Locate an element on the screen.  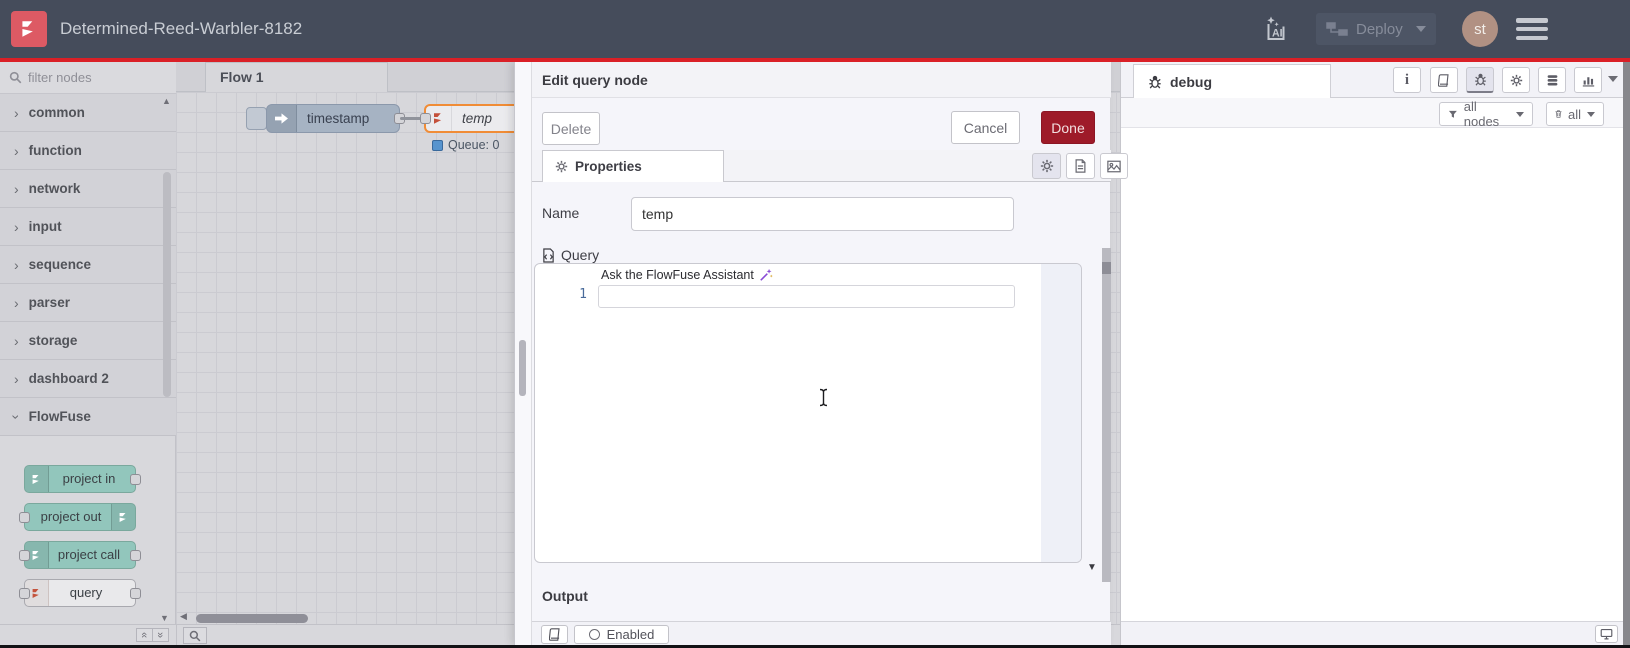
palette-scroll-down-icon: ▼ is located at coordinates (164, 618).